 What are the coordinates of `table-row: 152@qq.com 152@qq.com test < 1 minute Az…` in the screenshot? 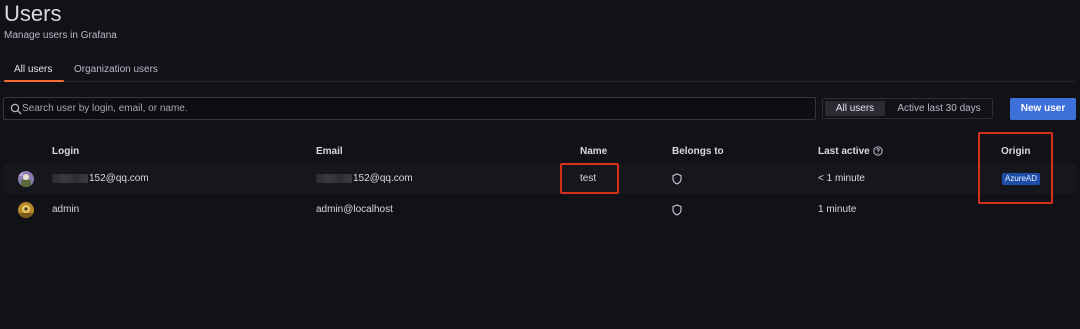 It's located at (540, 179).